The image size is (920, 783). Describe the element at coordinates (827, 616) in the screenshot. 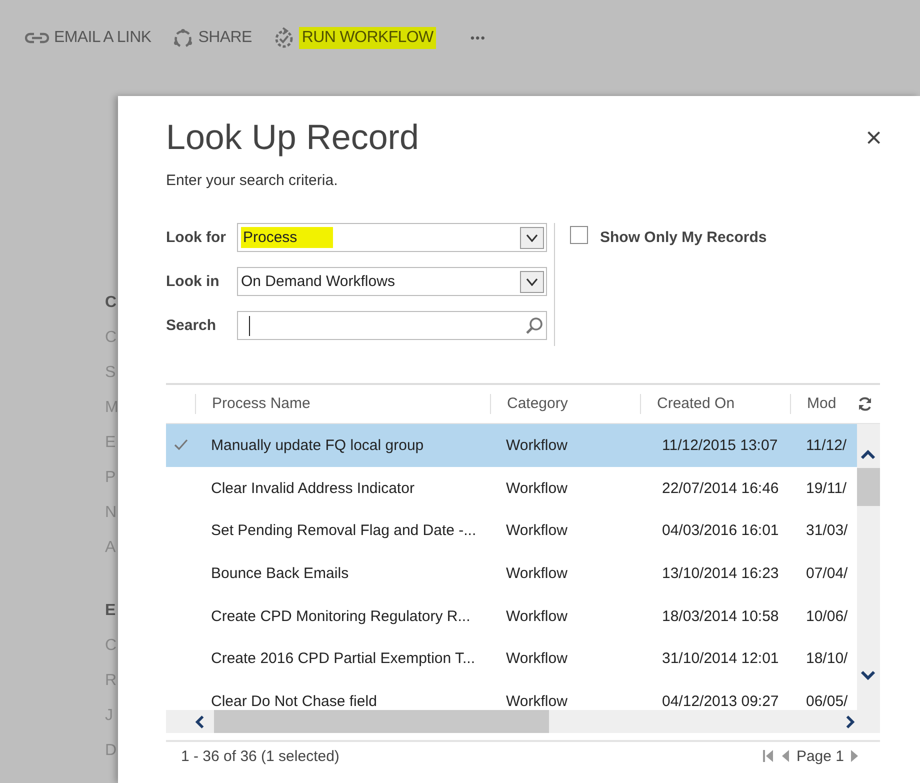

I see `table-cell-text: 10/06/` at that location.